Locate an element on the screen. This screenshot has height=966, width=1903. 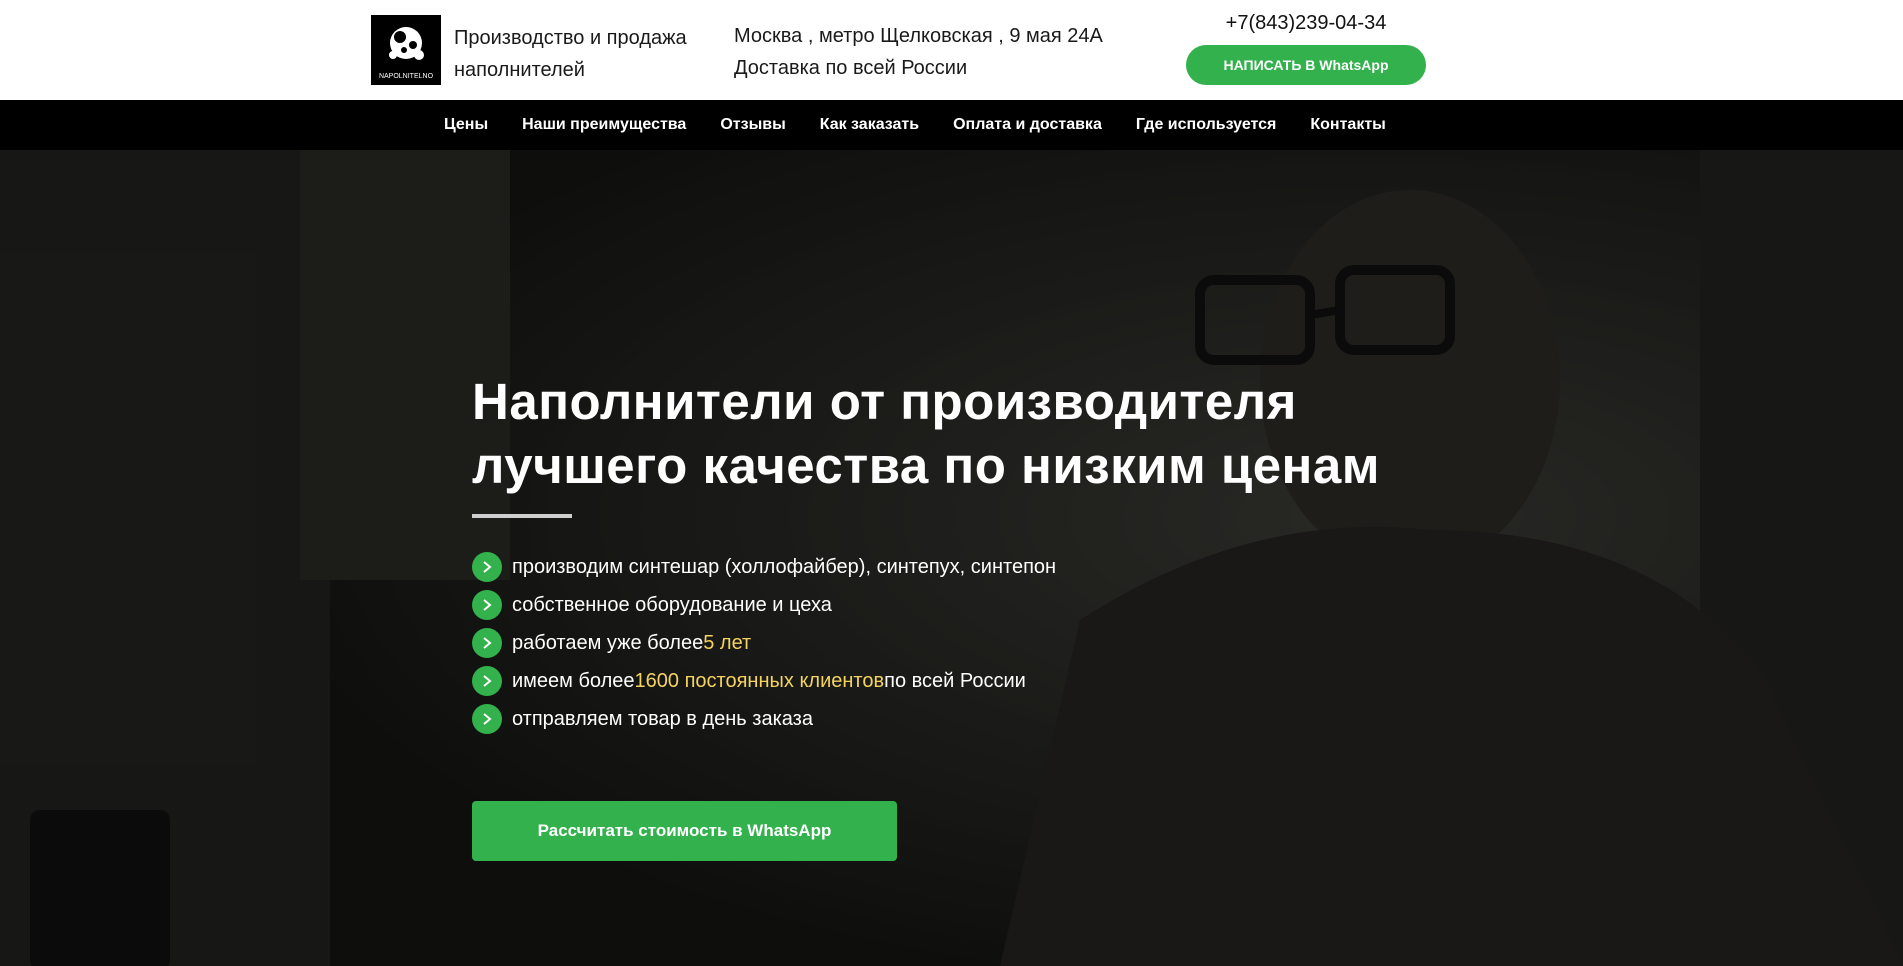
feature-text: имеем более is located at coordinates (573, 680).